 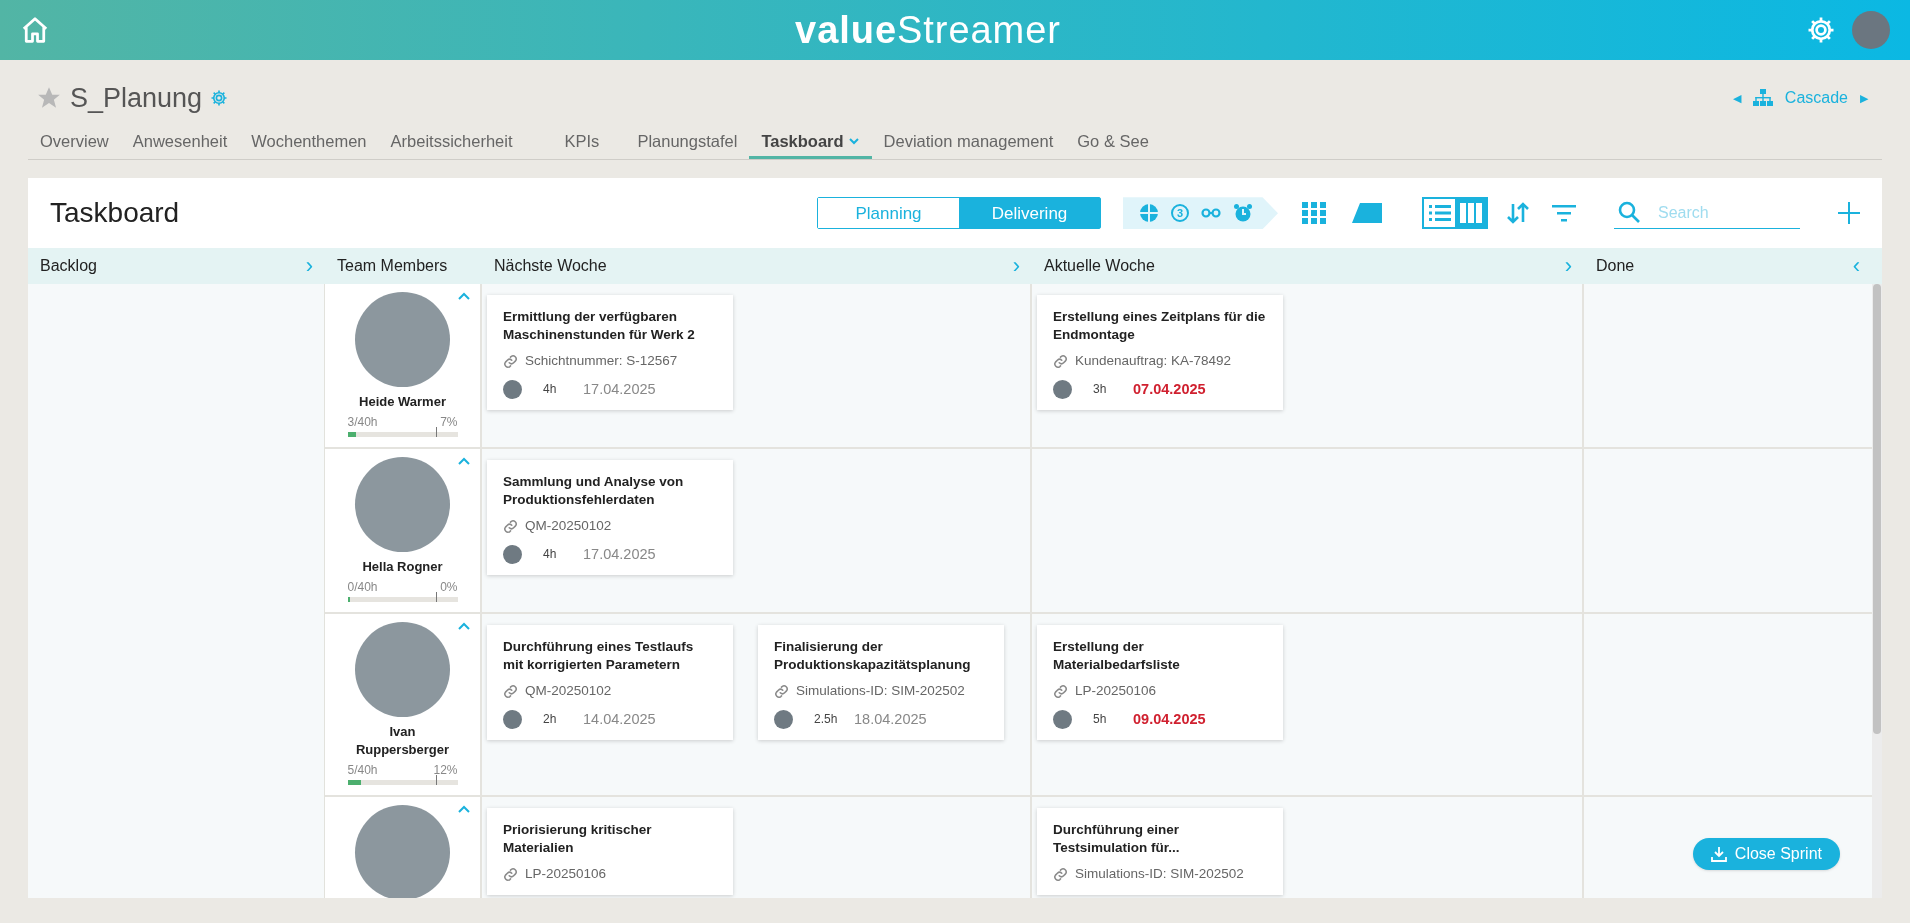 What do you see at coordinates (1762, 98) in the screenshot?
I see `hierarchy-icon` at bounding box center [1762, 98].